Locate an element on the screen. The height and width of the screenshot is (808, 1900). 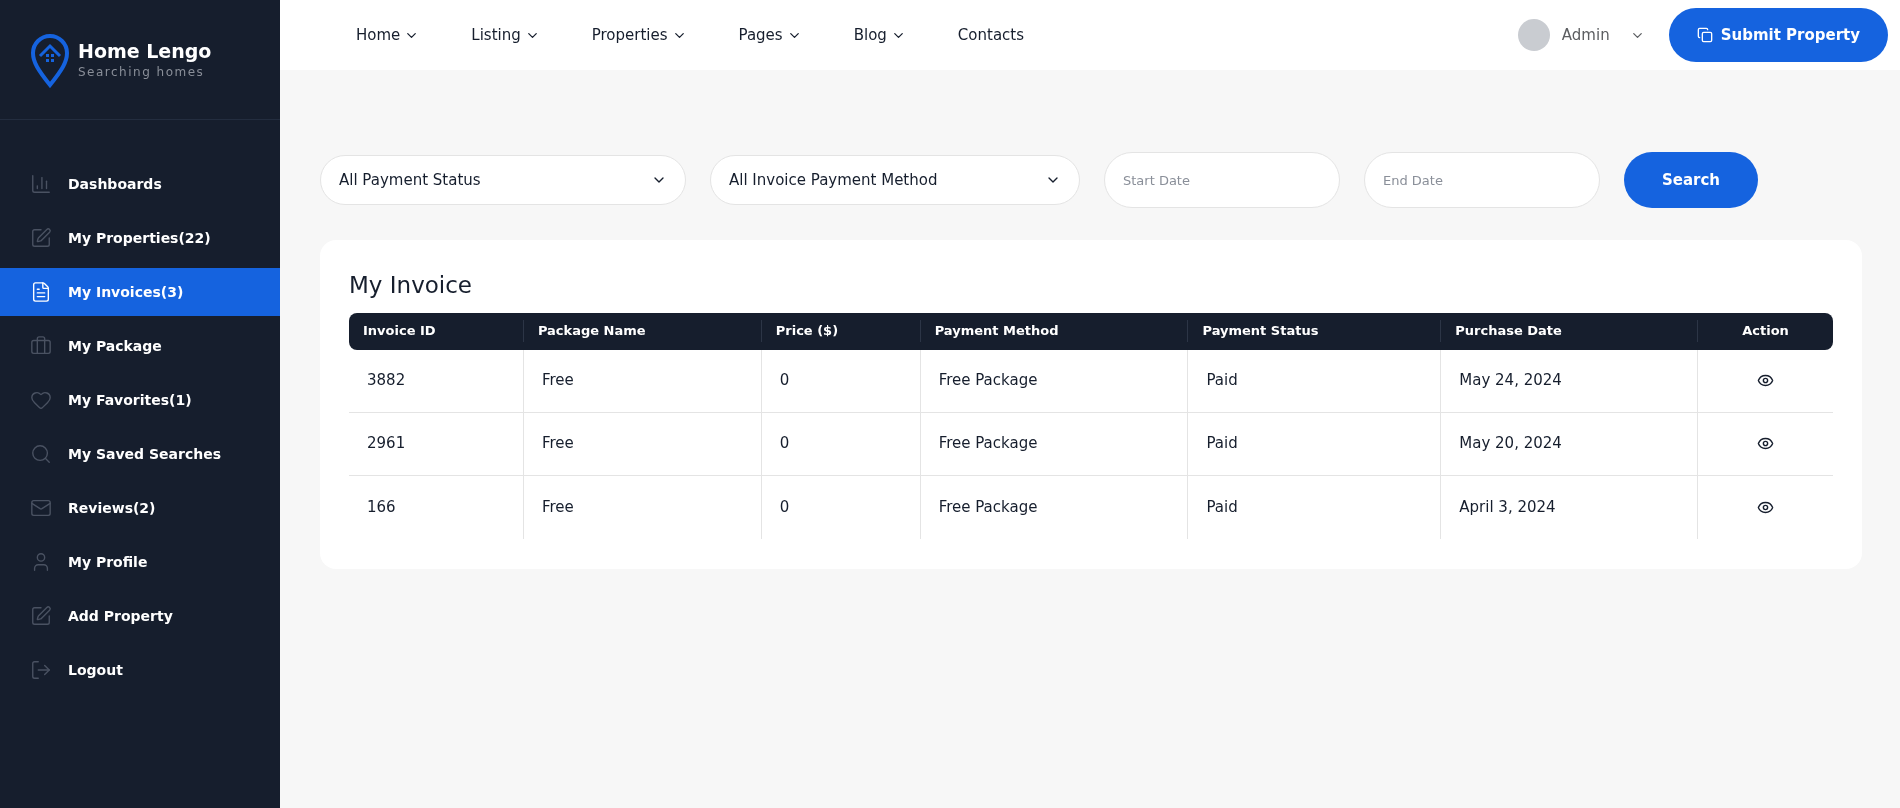
envelope-icon is located at coordinates (41, 508).